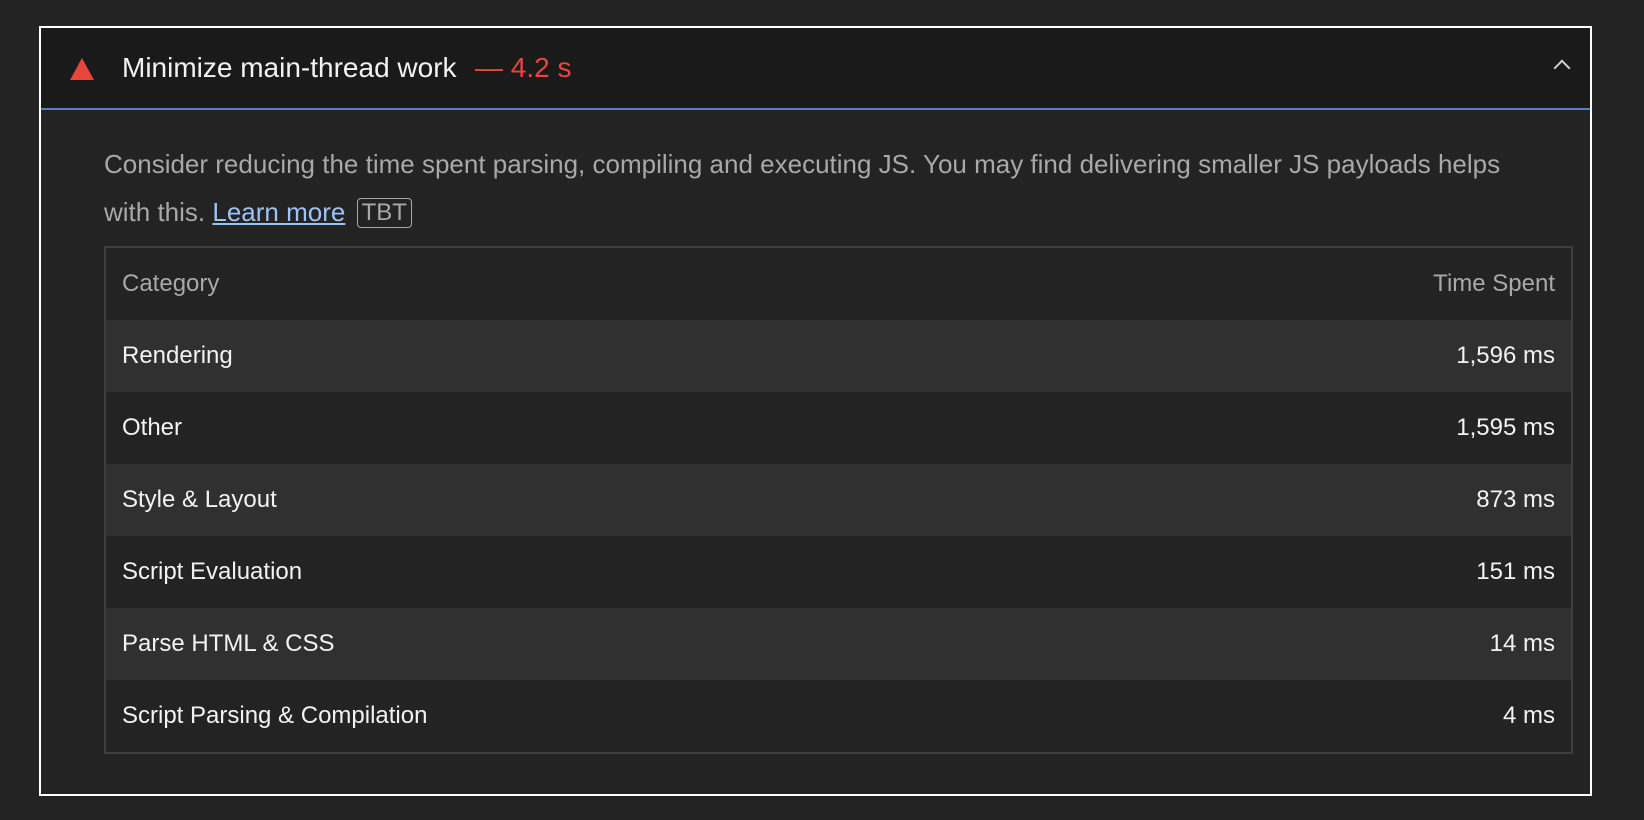 Image resolution: width=1644 pixels, height=820 pixels. Describe the element at coordinates (815, 69) in the screenshot. I see `audit-header: Minimize main-thread work — 4.2 s` at that location.